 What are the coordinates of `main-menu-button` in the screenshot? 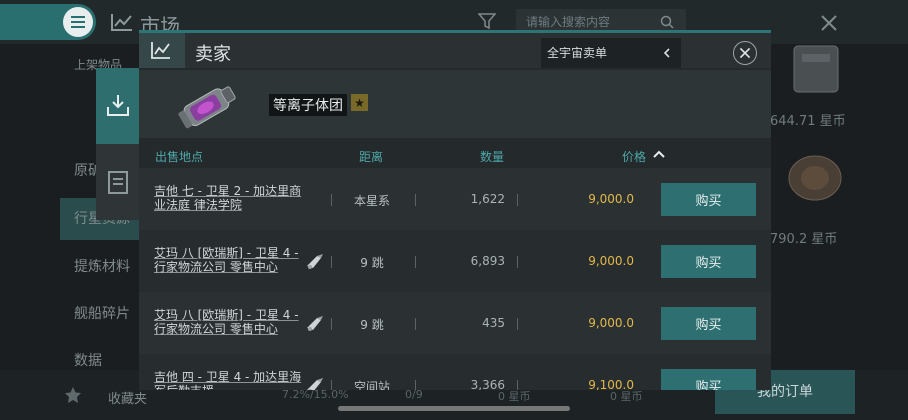 It's located at (48, 22).